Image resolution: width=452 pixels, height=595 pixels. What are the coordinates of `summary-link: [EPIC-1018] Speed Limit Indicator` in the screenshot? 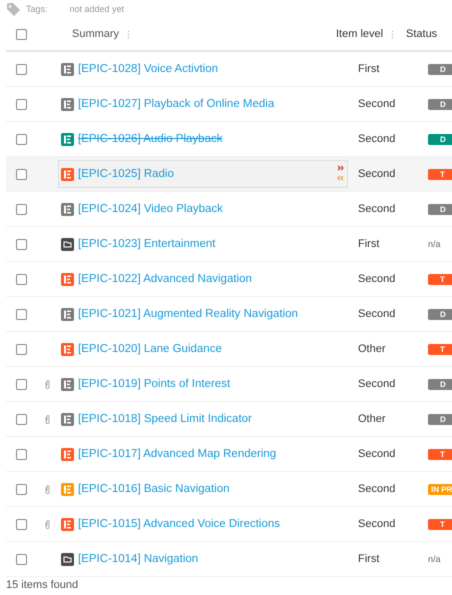 It's located at (165, 419).